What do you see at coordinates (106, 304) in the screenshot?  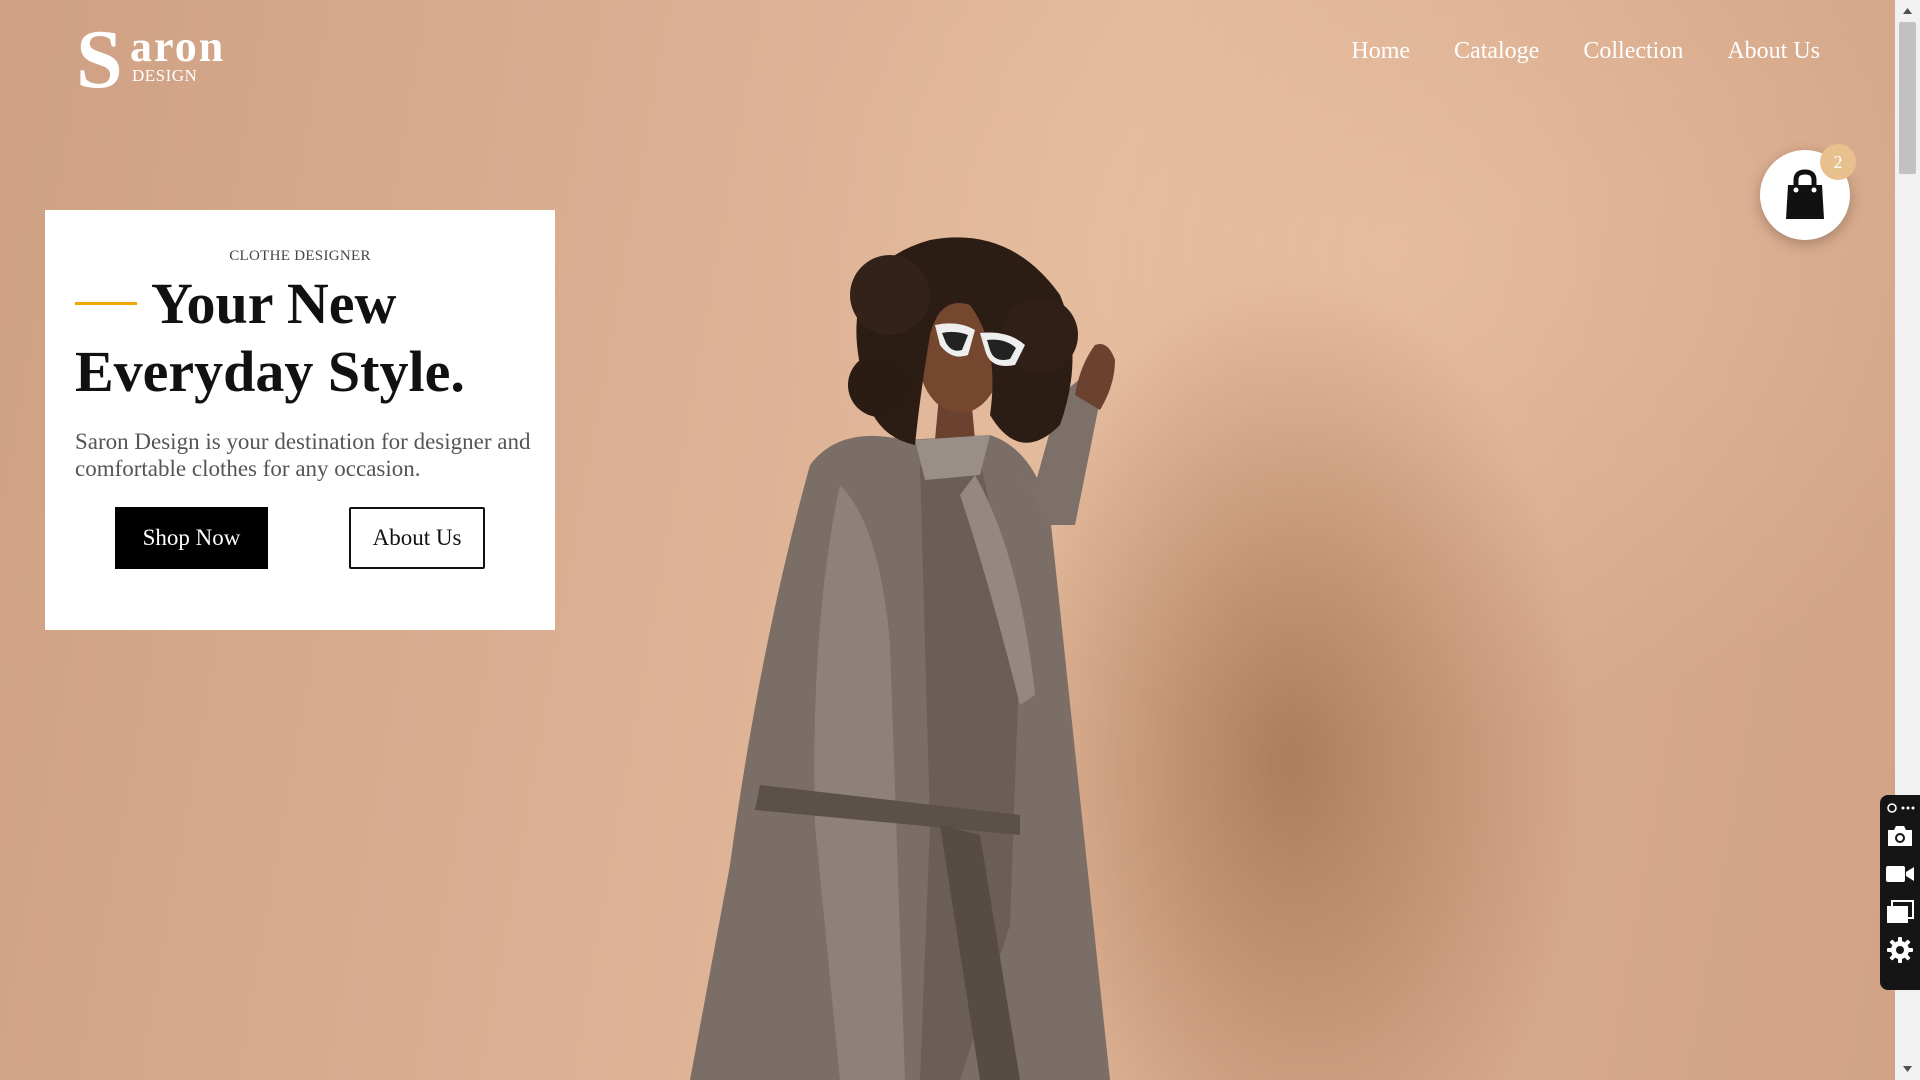 I see `accent-line` at bounding box center [106, 304].